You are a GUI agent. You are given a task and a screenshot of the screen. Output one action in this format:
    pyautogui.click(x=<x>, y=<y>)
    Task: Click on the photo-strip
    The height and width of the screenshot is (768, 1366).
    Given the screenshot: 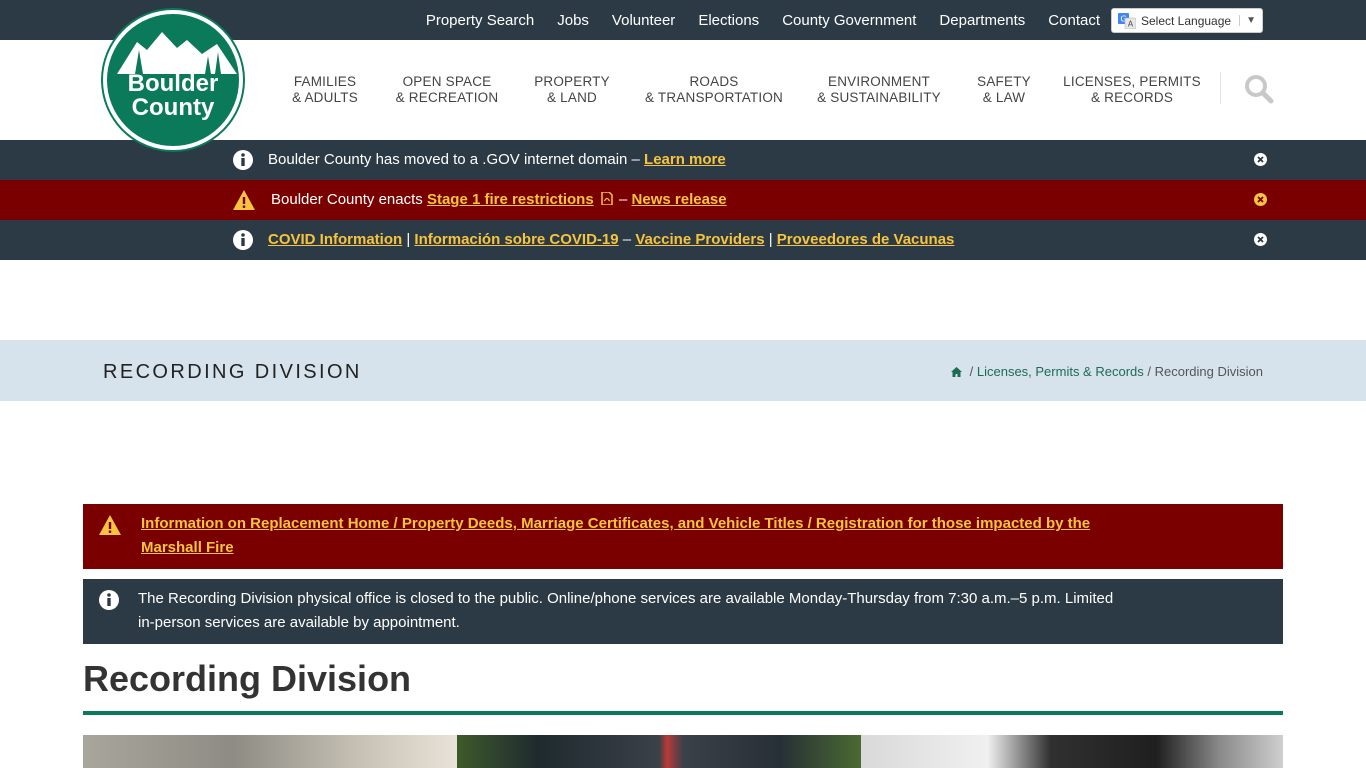 What is the action you would take?
    pyautogui.click(x=683, y=751)
    